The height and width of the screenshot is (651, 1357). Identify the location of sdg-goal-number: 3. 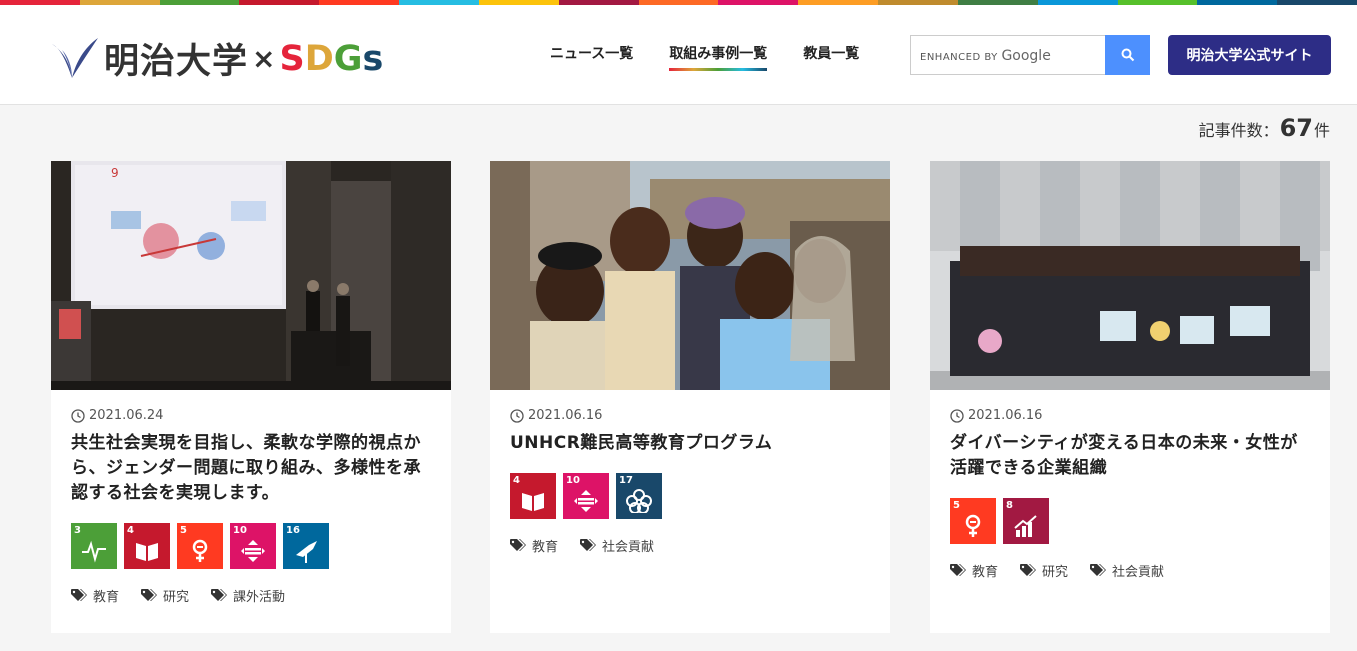
(77, 530).